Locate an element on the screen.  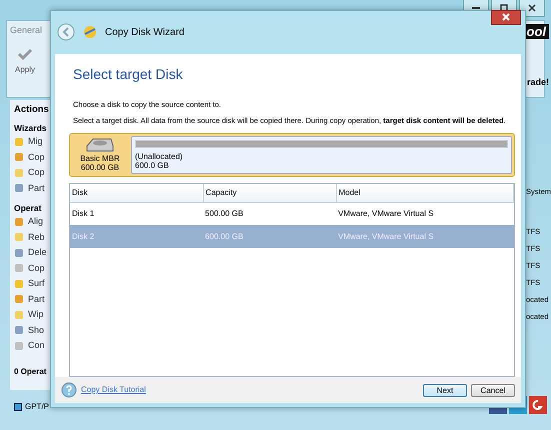
pending-operations: 0 Operat is located at coordinates (31, 372).